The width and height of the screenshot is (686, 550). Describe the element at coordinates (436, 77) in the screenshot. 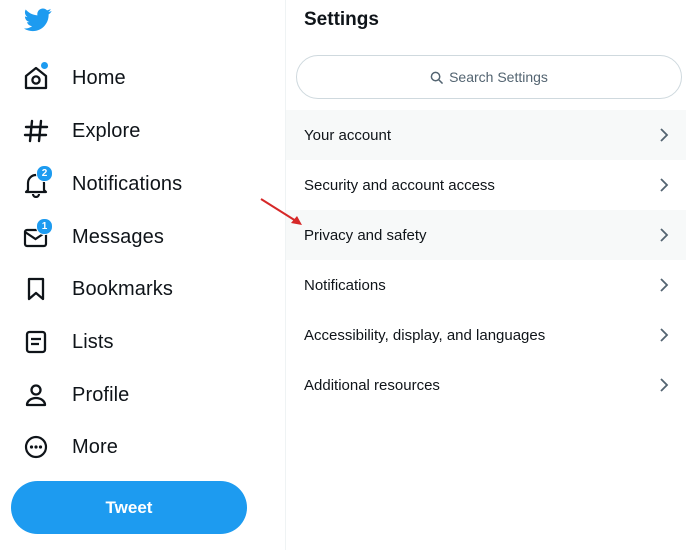

I see `search-icon` at that location.